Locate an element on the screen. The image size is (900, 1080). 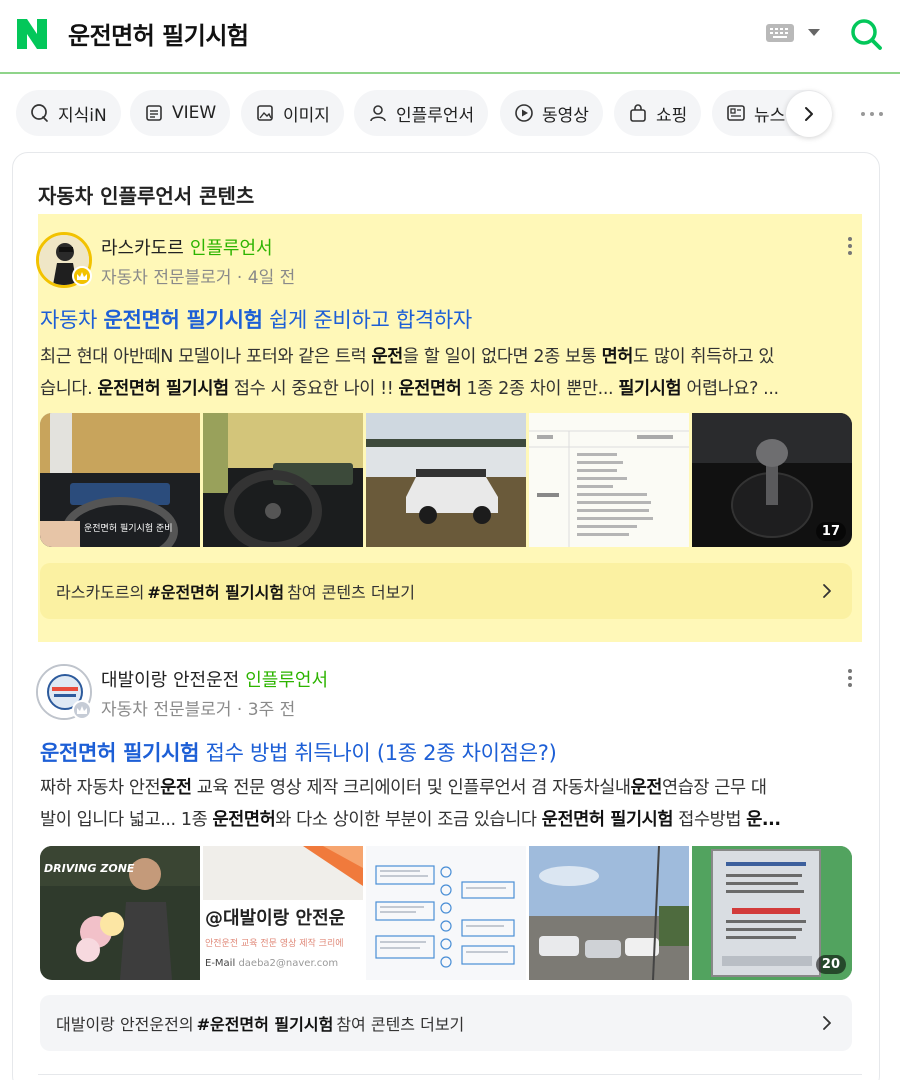
snippet-text: 교육 전문 영상 제작 크리에이터 및 인플루언서 겸 자동차실내 is located at coordinates (411, 788).